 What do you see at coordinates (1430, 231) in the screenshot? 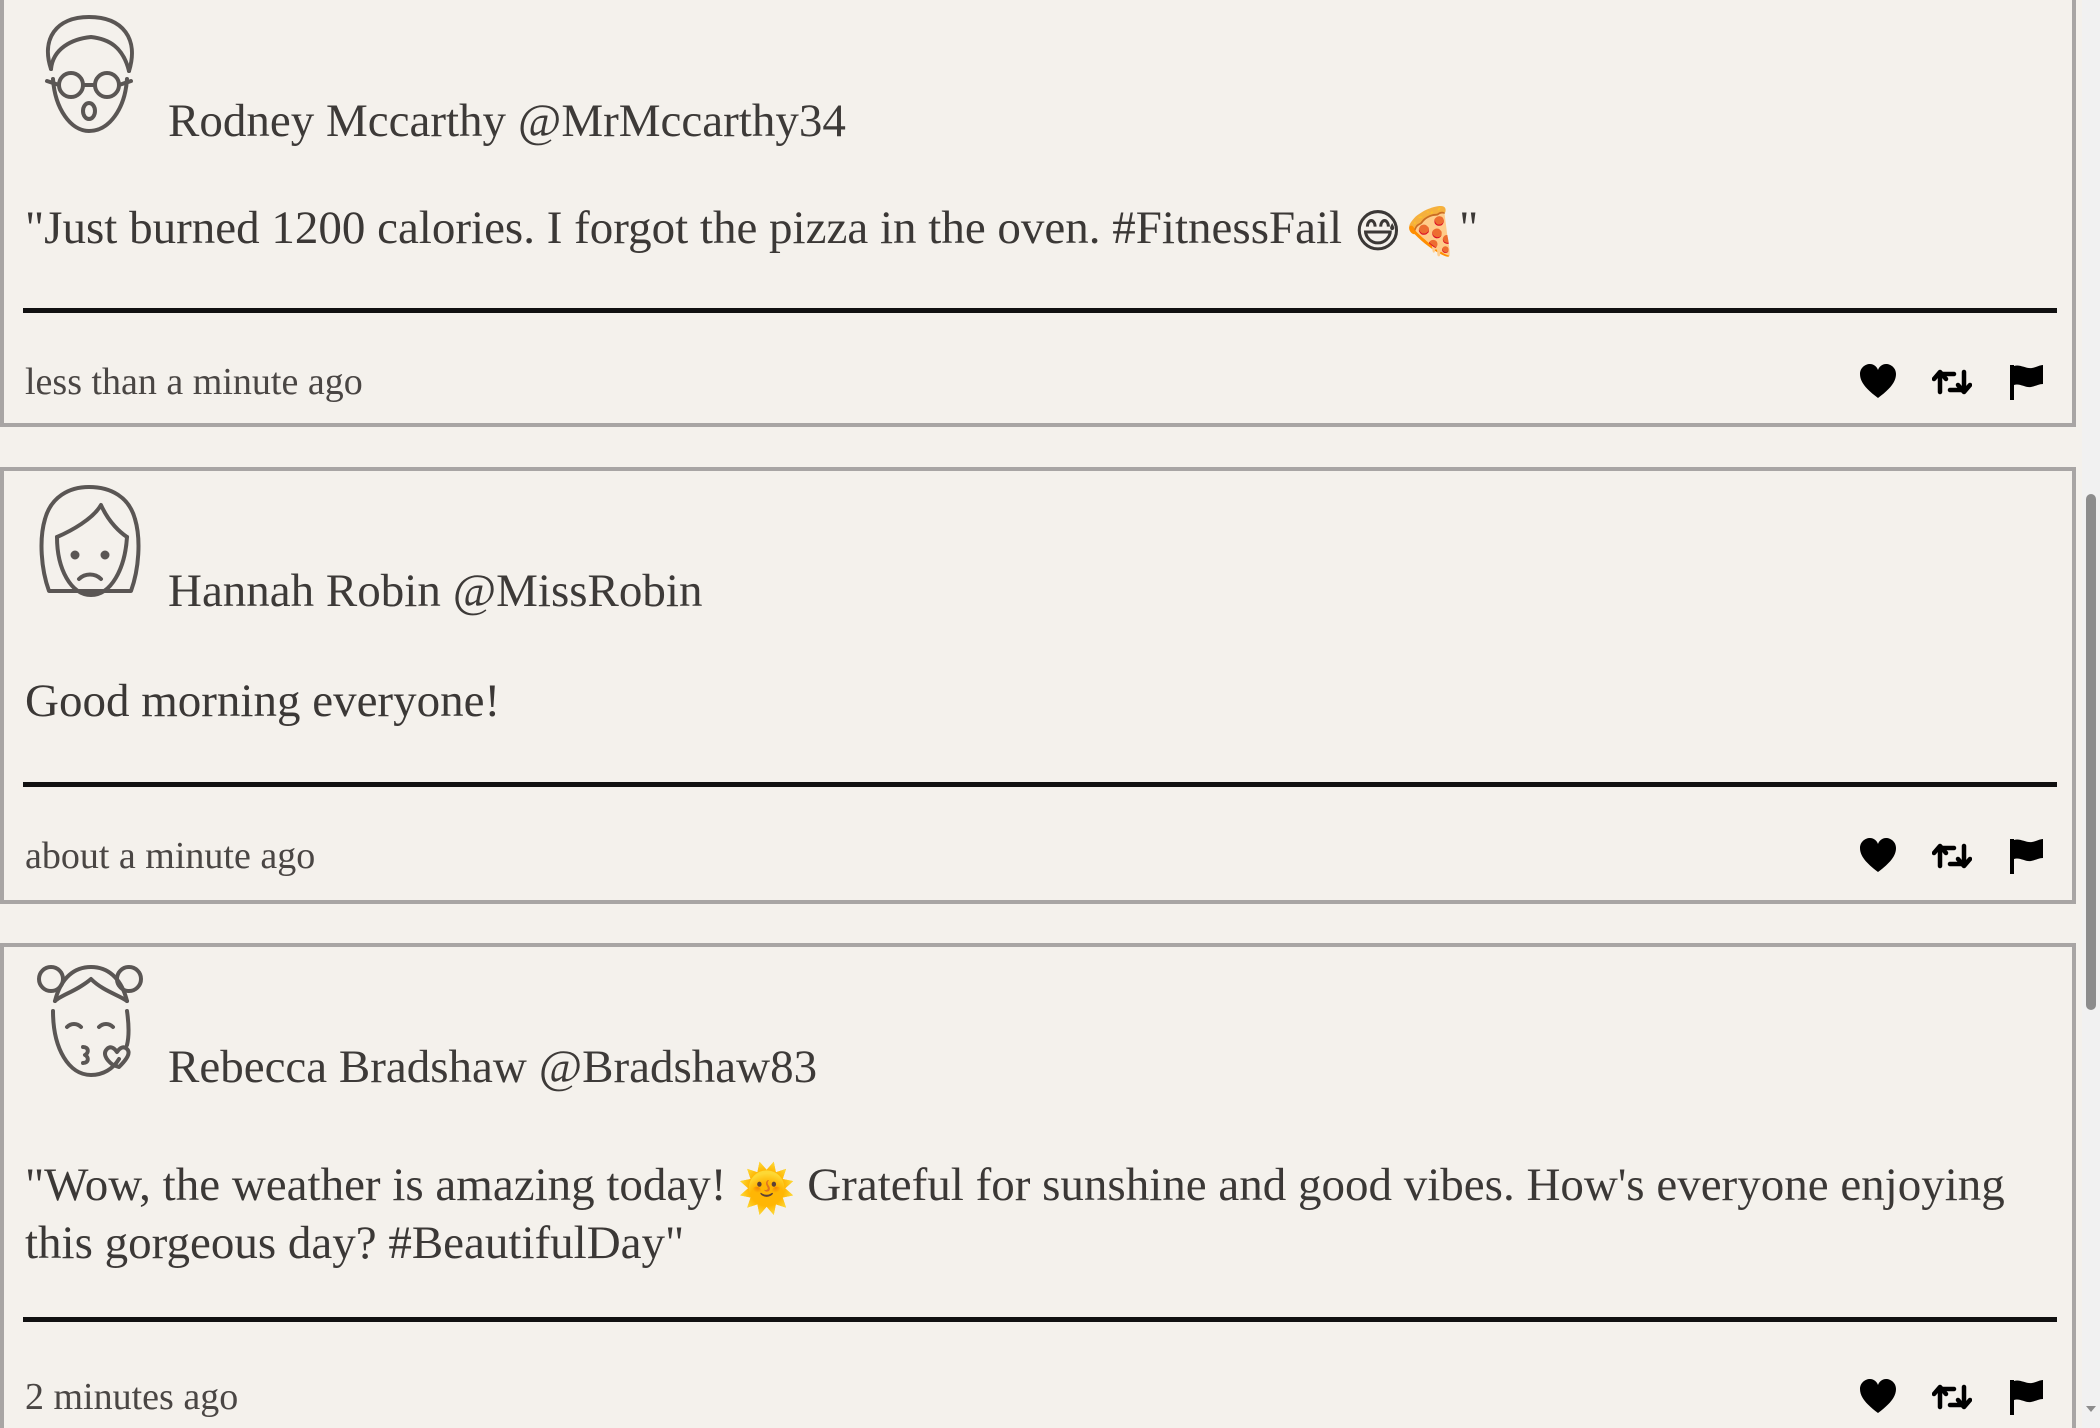
I see `pizza-emoji: 🍕` at bounding box center [1430, 231].